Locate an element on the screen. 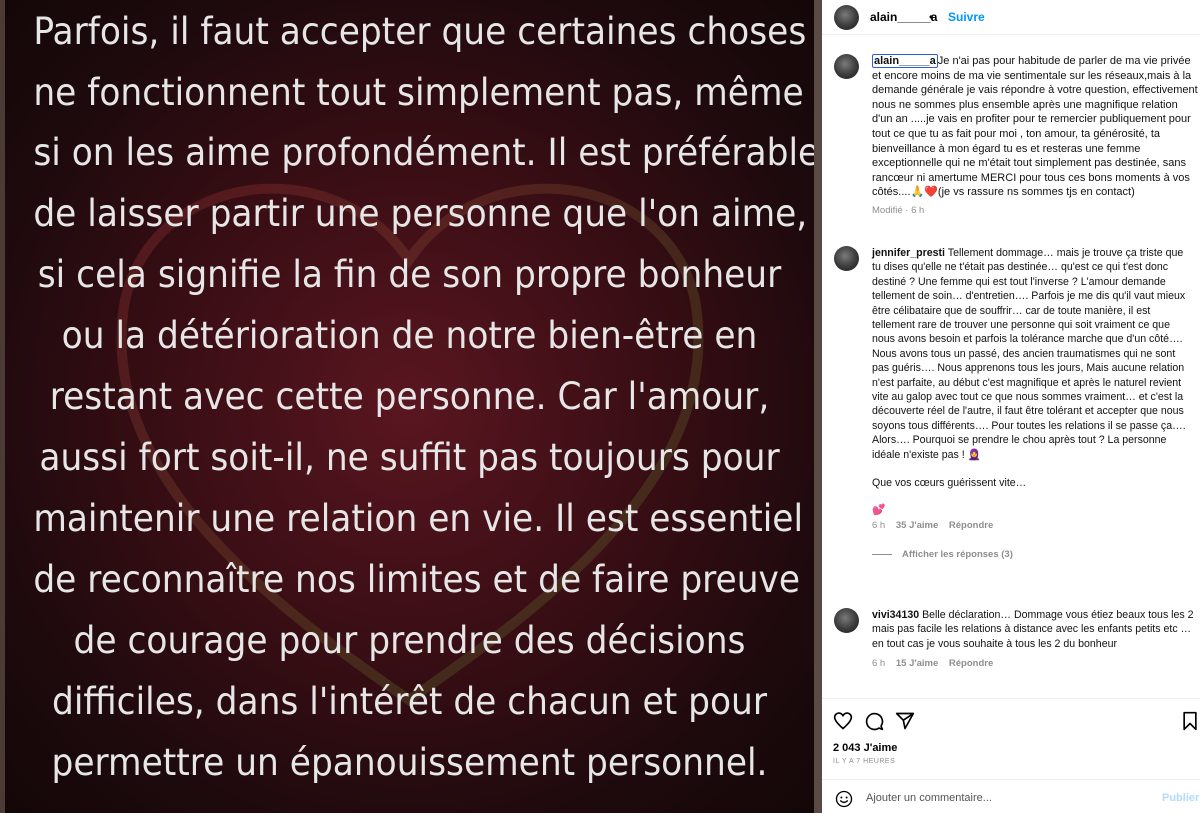  publish-button: Publier is located at coordinates (1180, 798).